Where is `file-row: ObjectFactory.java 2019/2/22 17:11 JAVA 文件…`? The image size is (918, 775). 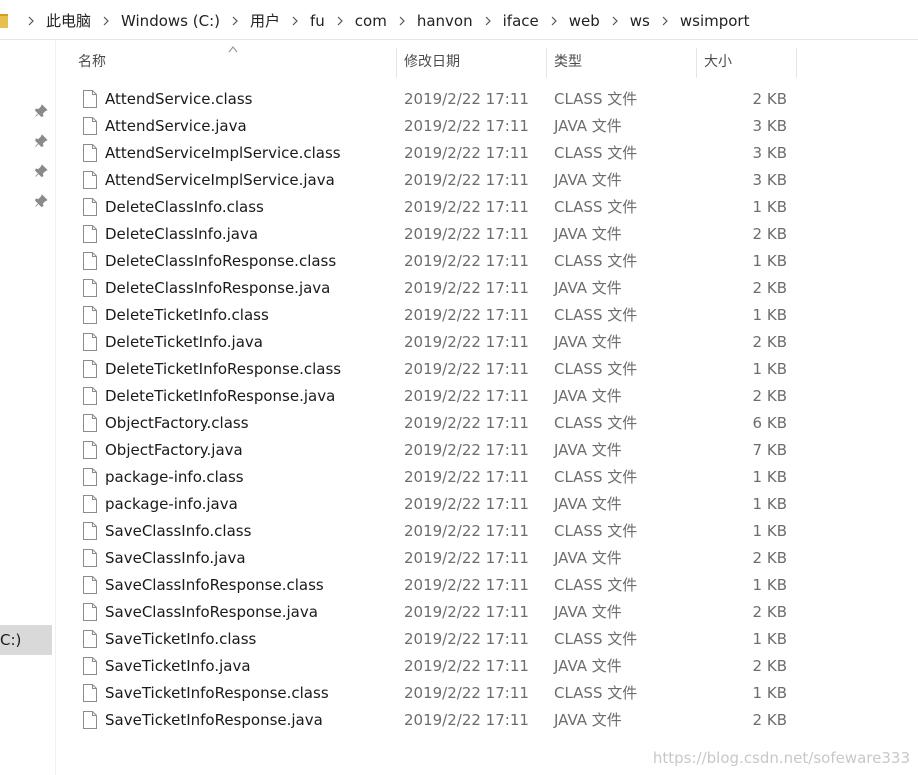
file-row: ObjectFactory.java 2019/2/22 17:11 JAVA 文件… is located at coordinates (487, 450).